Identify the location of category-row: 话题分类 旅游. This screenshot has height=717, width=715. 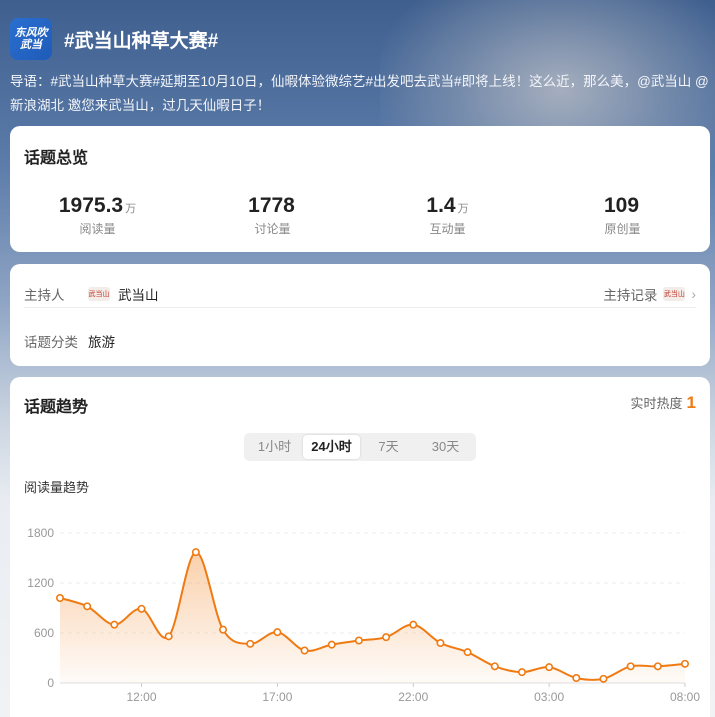
(360, 341).